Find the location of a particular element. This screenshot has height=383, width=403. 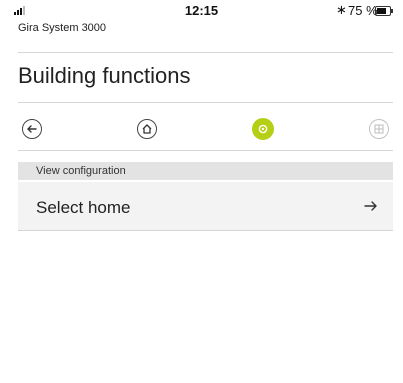

home-button is located at coordinates (147, 129).